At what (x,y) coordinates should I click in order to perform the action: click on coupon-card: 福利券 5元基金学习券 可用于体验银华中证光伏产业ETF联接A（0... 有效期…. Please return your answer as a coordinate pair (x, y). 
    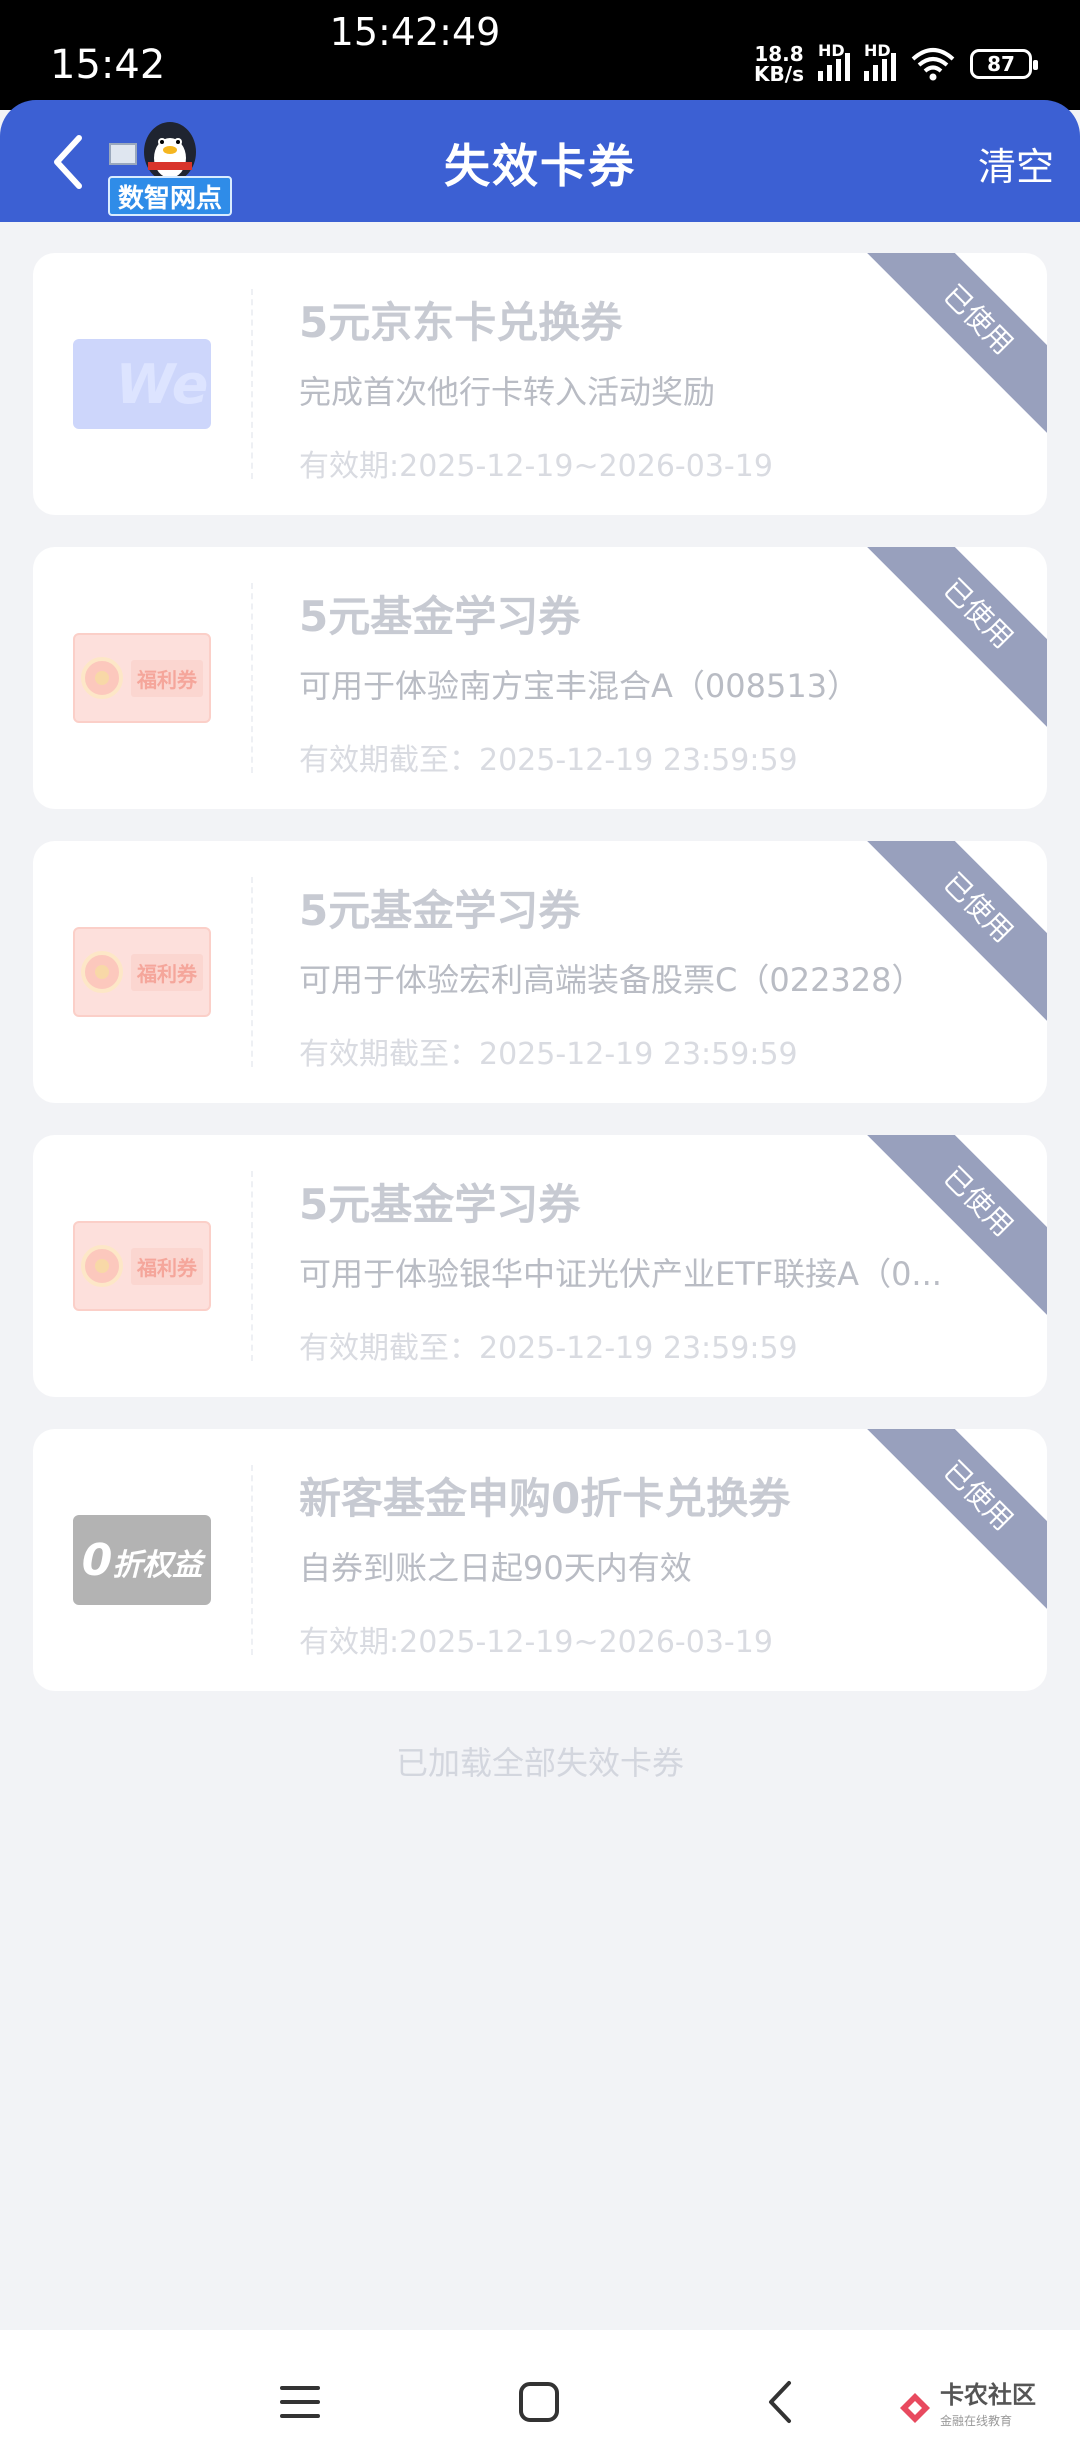
    Looking at the image, I should click on (540, 1266).